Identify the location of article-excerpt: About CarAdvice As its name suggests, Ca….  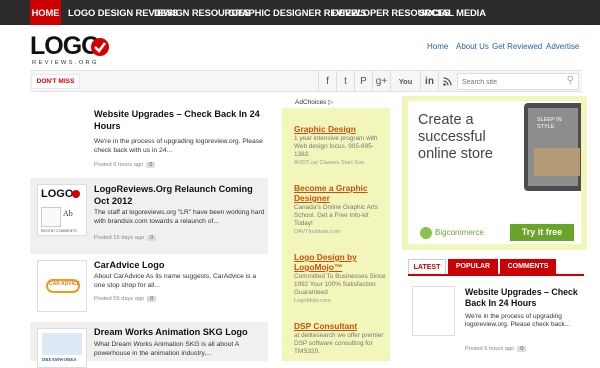
(175, 281).